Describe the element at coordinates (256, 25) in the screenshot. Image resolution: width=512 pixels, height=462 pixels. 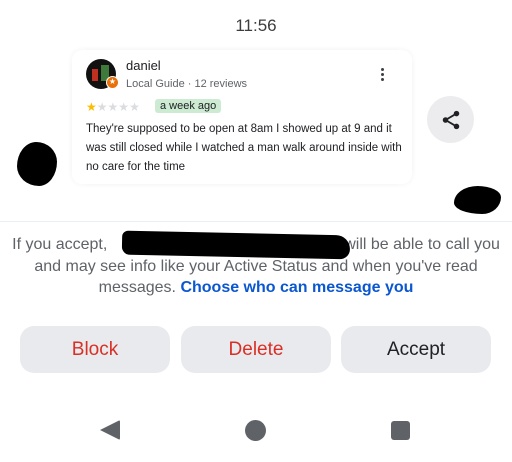
I see `status-bar-time: 11:56` at that location.